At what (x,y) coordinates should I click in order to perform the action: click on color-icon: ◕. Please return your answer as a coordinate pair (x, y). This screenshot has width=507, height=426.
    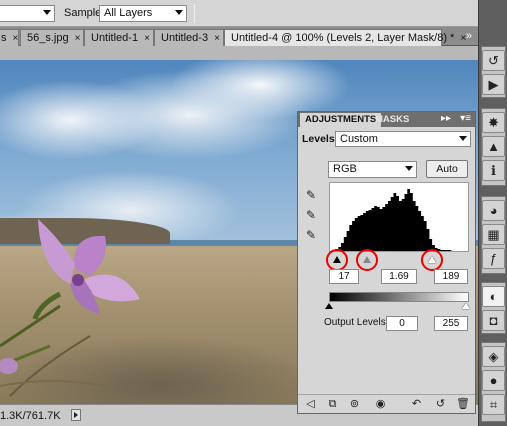
    Looking at the image, I should click on (493, 210).